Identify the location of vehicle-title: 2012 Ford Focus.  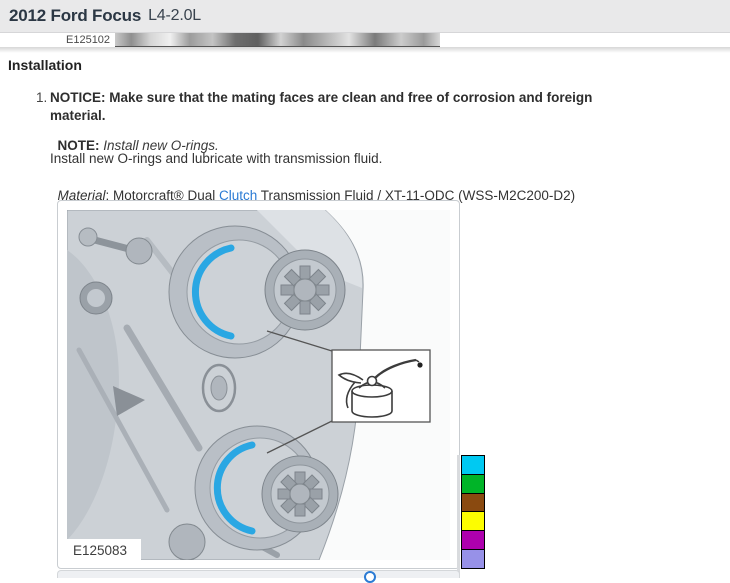
(75, 15).